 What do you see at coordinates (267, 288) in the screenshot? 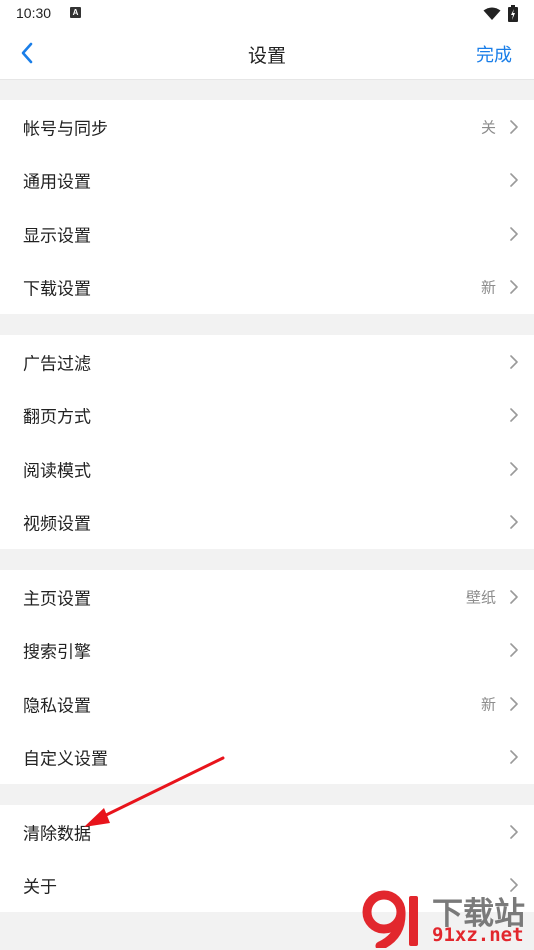
I see `row-download-settings: 下载设置 新` at bounding box center [267, 288].